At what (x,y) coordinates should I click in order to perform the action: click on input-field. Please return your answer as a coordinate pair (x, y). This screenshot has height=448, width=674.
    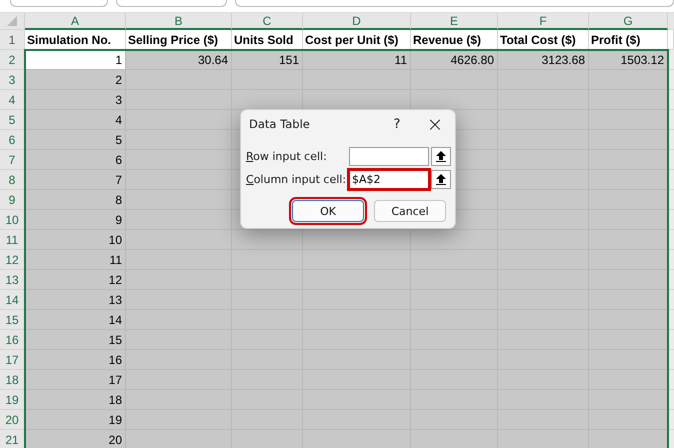
    Looking at the image, I should click on (389, 156).